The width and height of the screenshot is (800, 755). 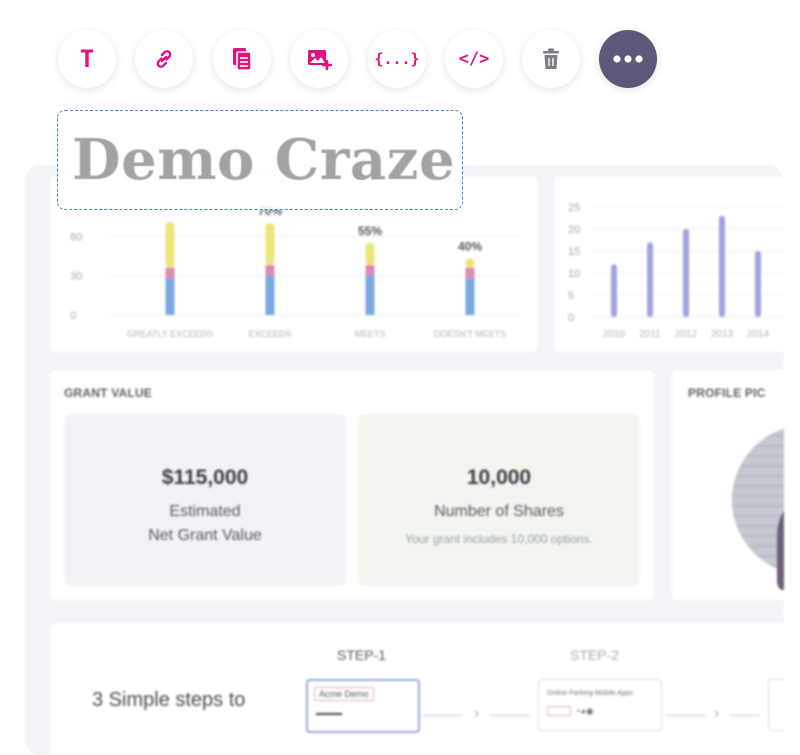 I want to click on step1-label: STEP-1, so click(x=362, y=655).